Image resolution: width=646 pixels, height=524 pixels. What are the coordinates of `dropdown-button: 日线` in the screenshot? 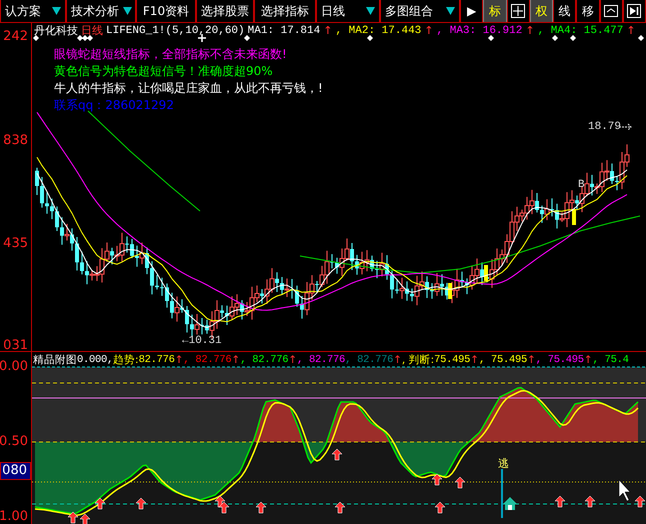 It's located at (348, 11).